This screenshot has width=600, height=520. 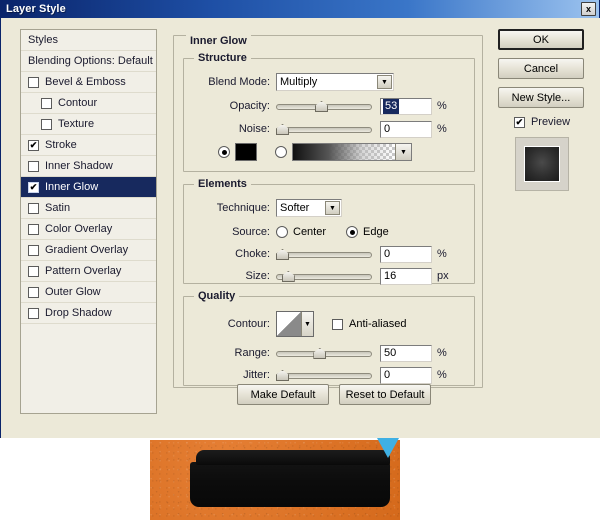 What do you see at coordinates (324, 129) in the screenshot?
I see `noise-slider` at bounding box center [324, 129].